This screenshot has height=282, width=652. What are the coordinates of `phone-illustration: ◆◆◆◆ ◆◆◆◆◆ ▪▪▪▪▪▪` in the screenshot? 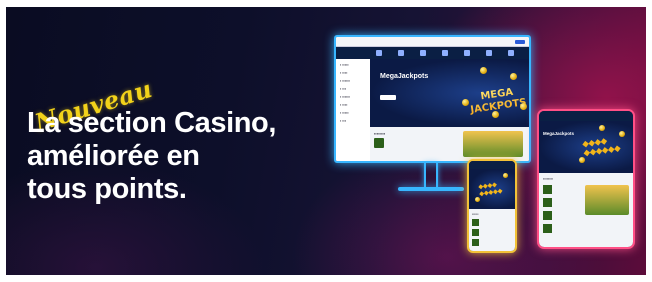 It's located at (492, 206).